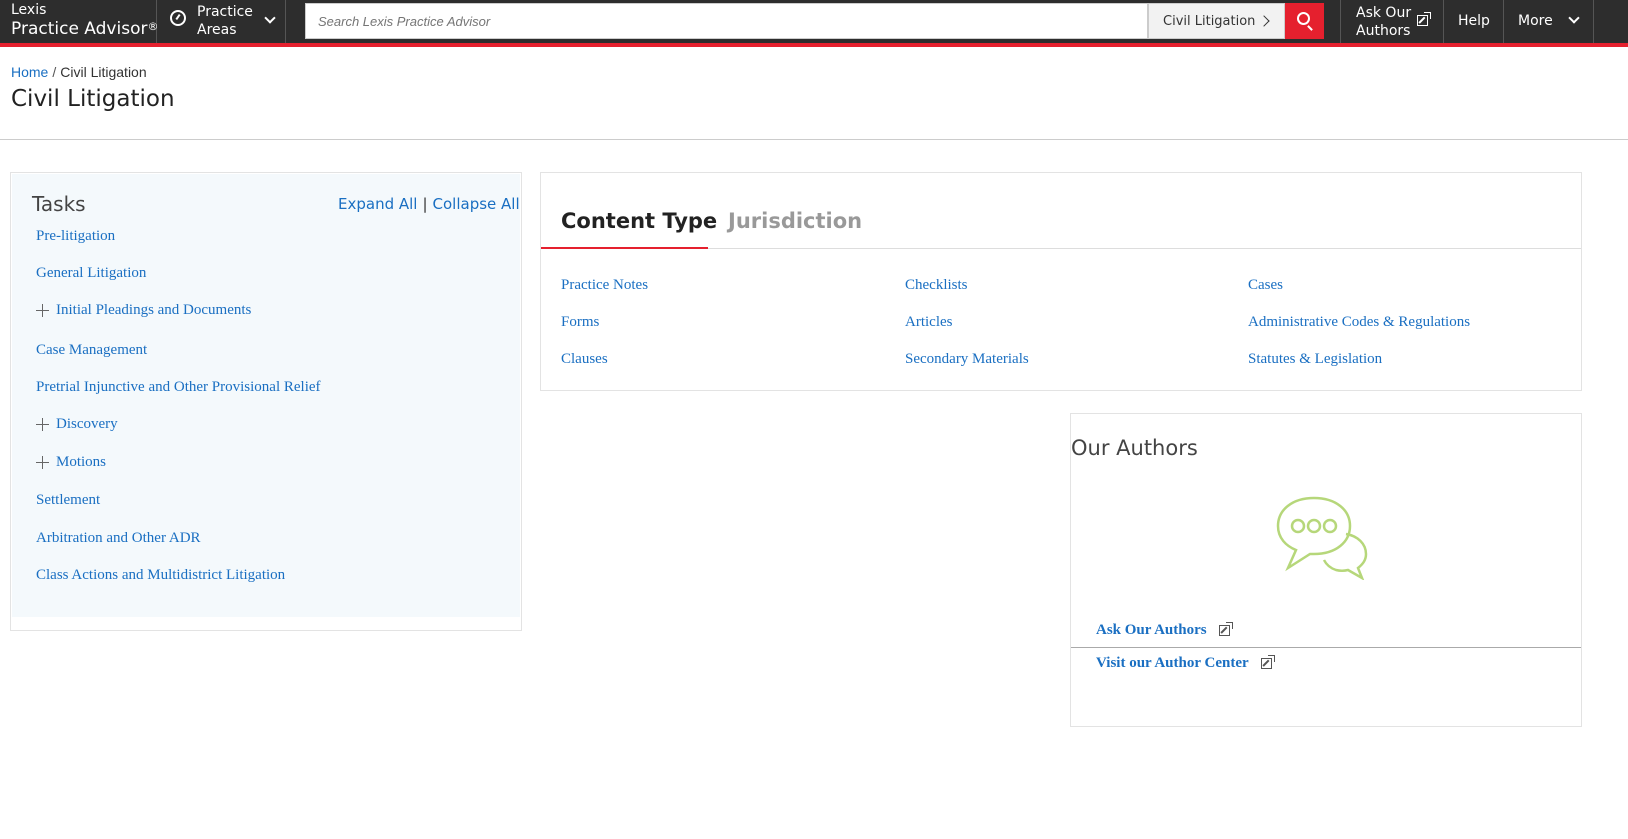 The width and height of the screenshot is (1628, 839). I want to click on content-type-link: Forms, so click(580, 322).